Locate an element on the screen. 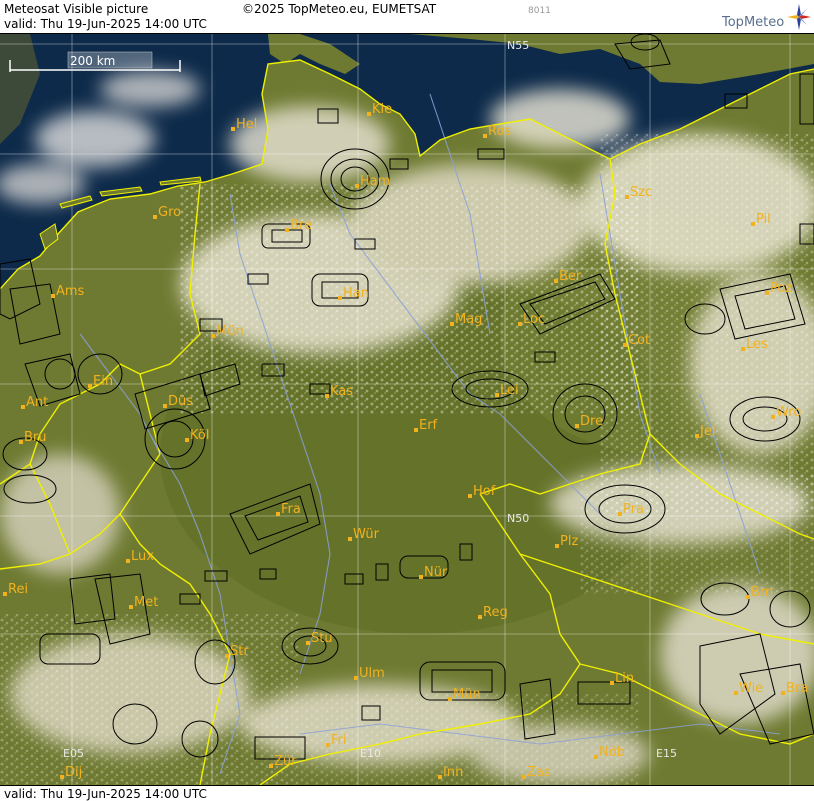 This screenshot has height=801, width=814. grid-label: E05 is located at coordinates (73, 753).